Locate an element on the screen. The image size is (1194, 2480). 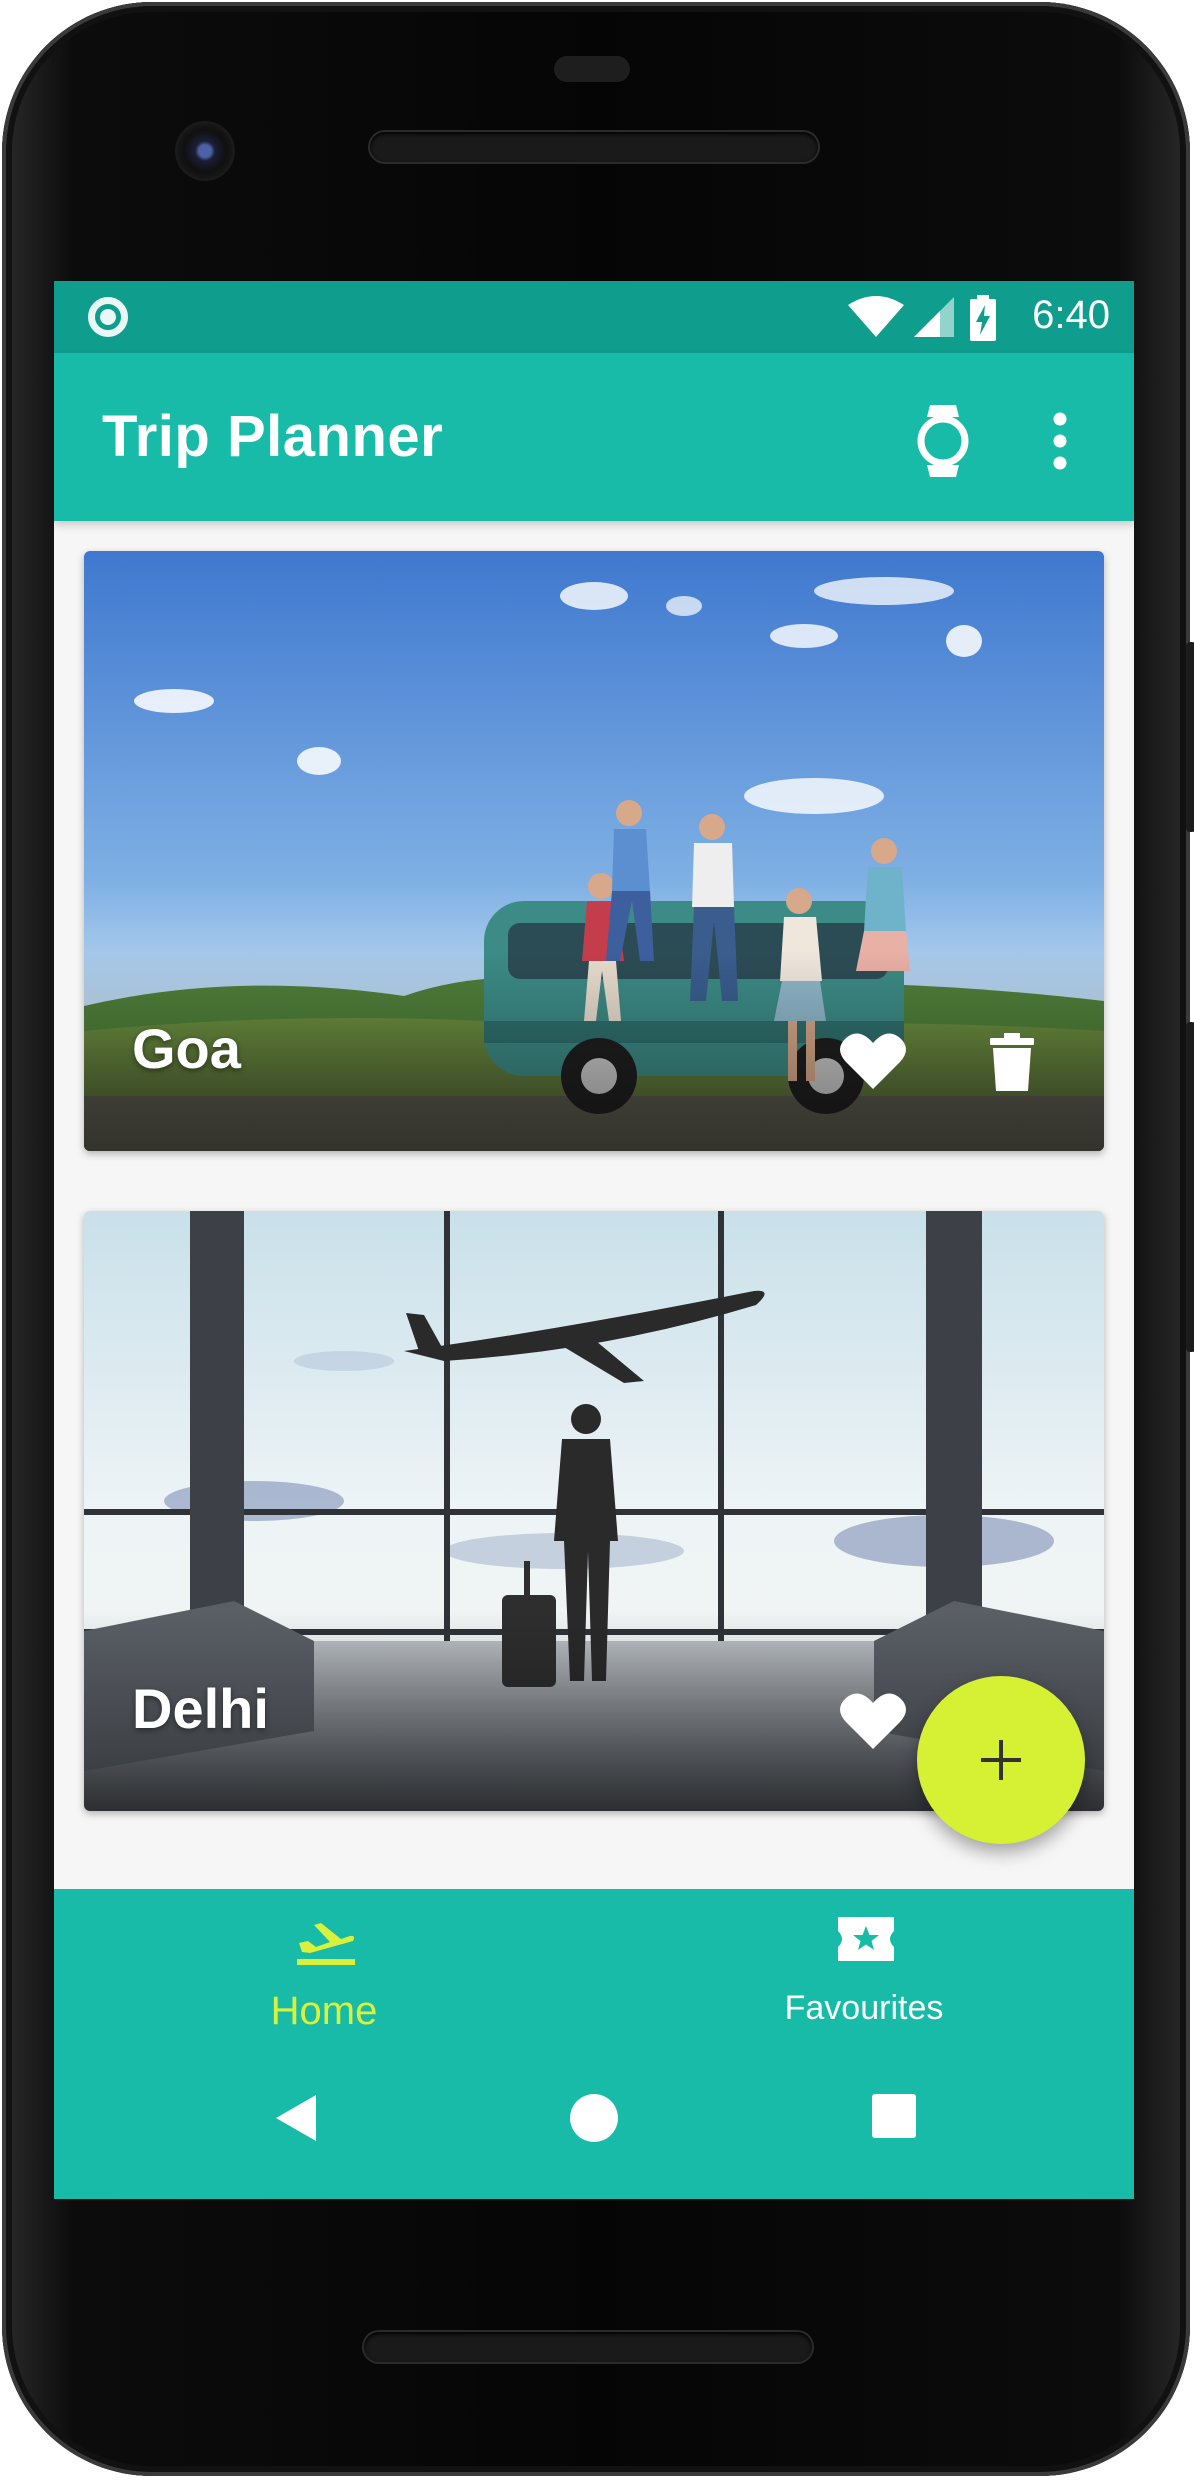
nav-label-home: Home is located at coordinates (324, 2011).